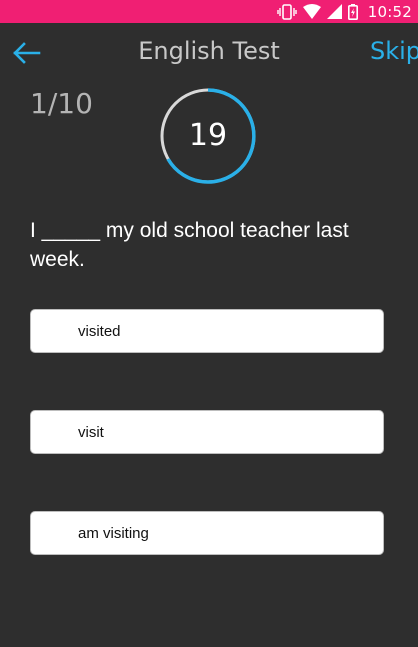 The height and width of the screenshot is (647, 418). I want to click on skip-button: Skip, so click(394, 51).